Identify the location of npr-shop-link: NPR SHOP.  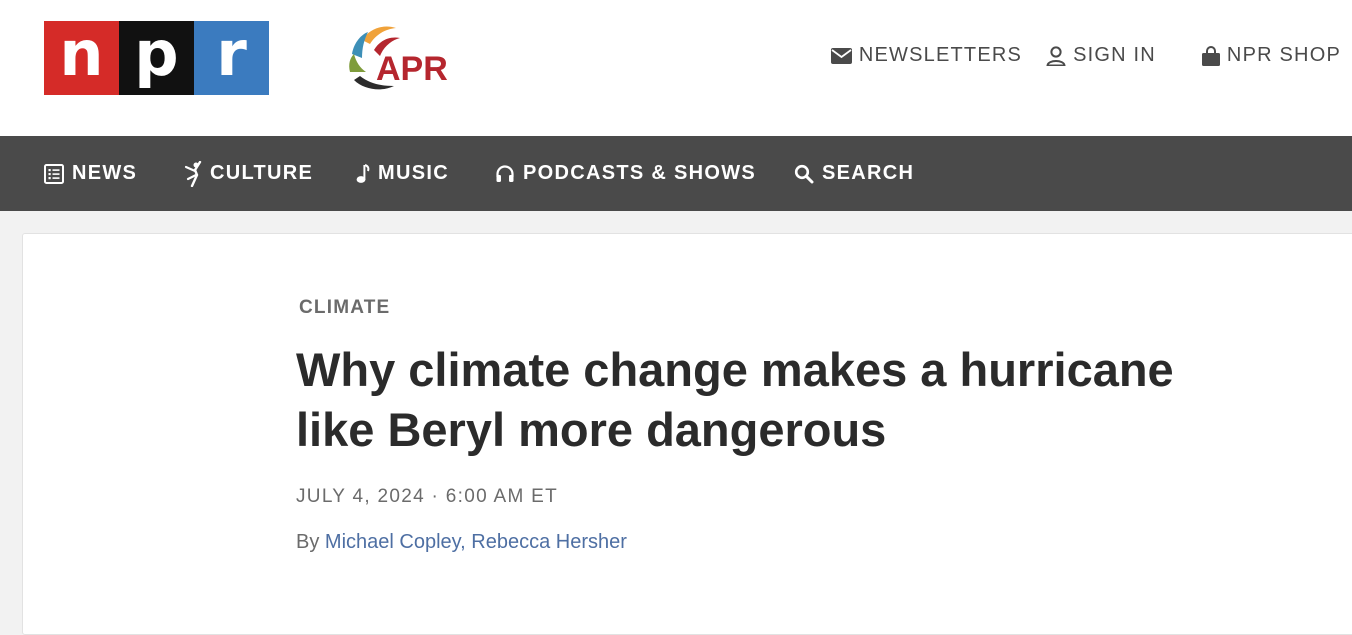
(1271, 55).